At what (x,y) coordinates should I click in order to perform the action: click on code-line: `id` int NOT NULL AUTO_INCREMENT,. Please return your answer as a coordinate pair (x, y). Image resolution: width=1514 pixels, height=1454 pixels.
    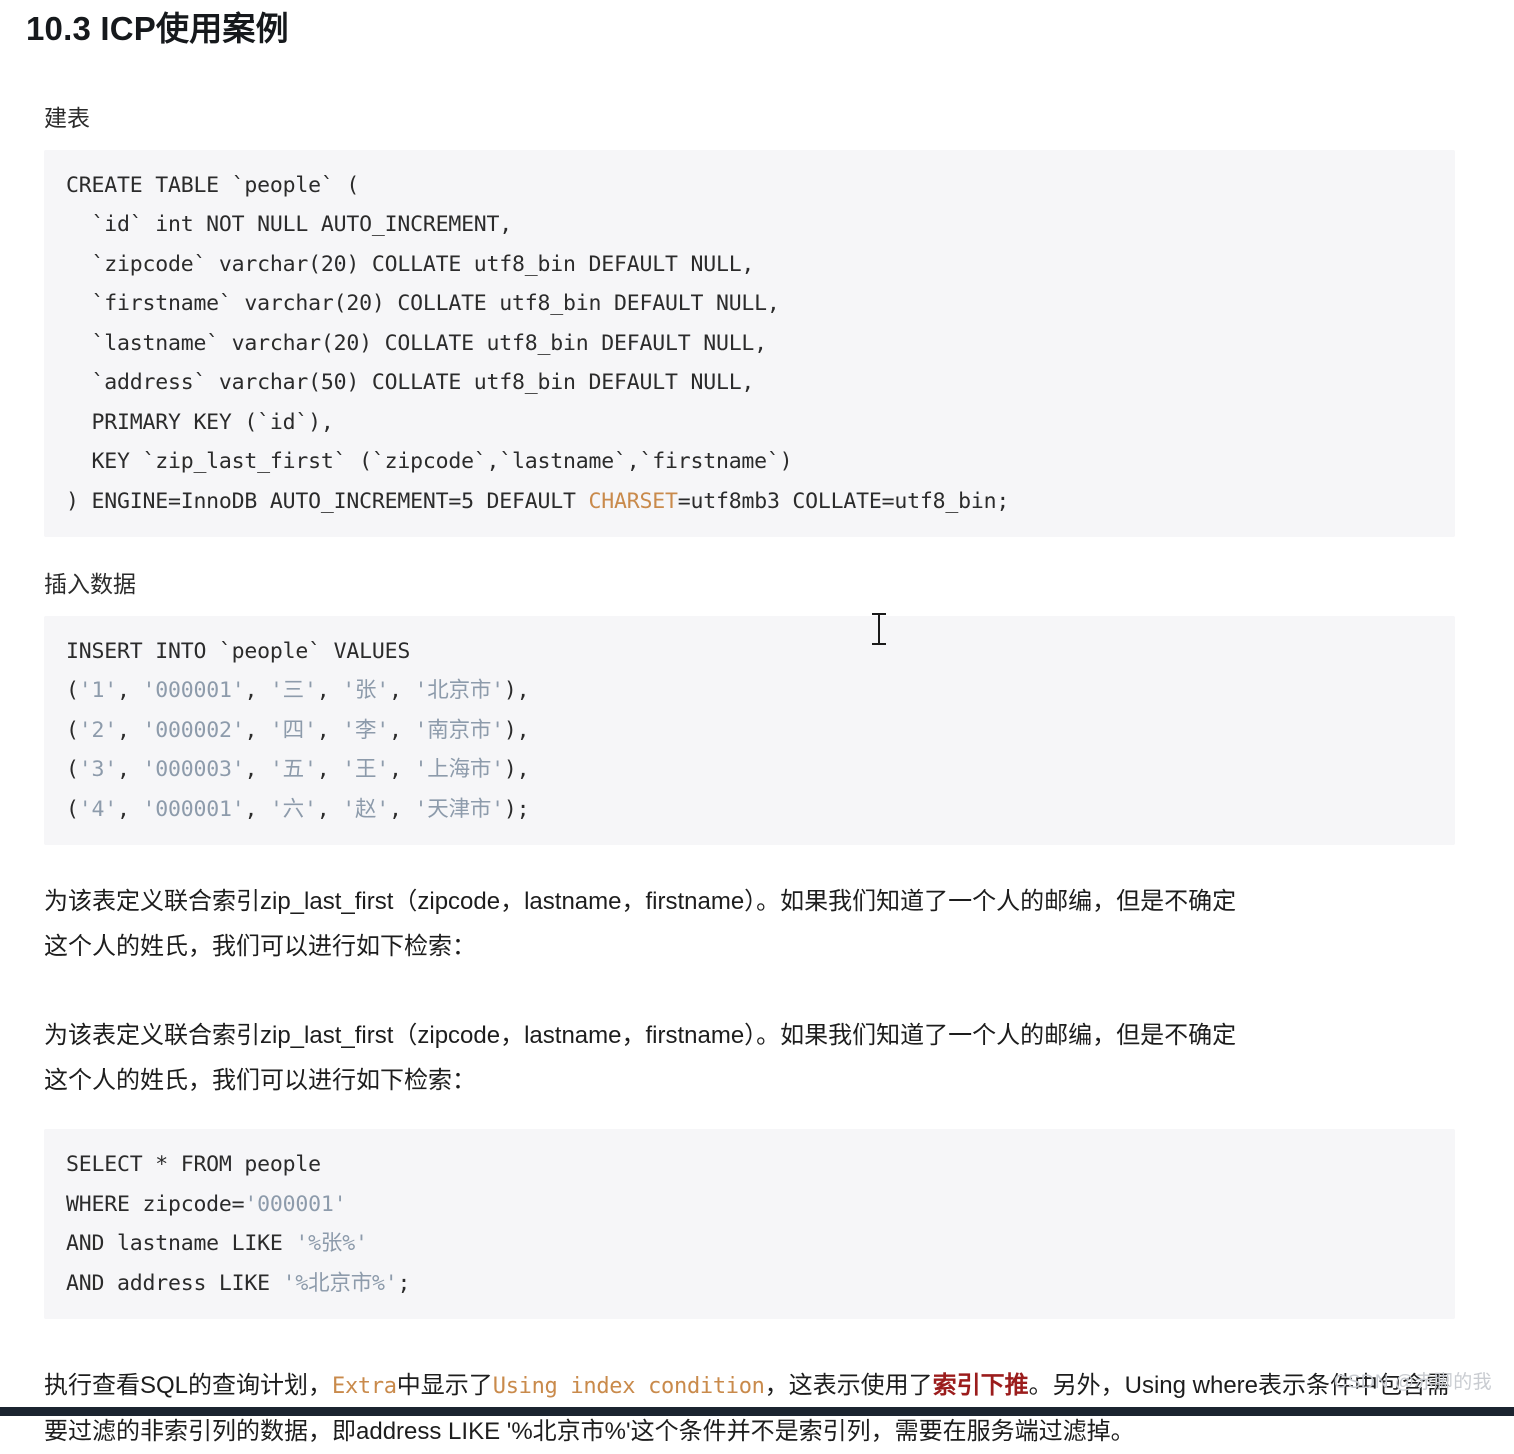
    Looking at the image, I should click on (289, 225).